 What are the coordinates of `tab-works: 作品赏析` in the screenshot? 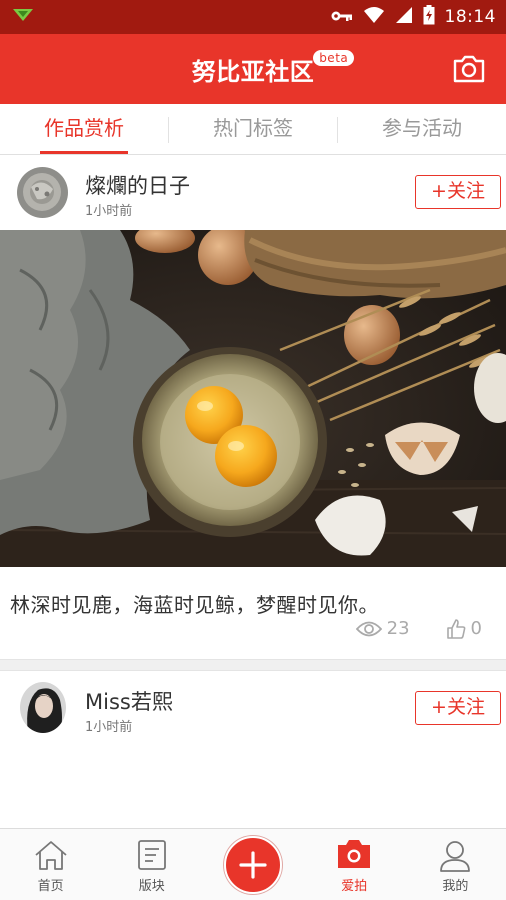 It's located at (84, 129).